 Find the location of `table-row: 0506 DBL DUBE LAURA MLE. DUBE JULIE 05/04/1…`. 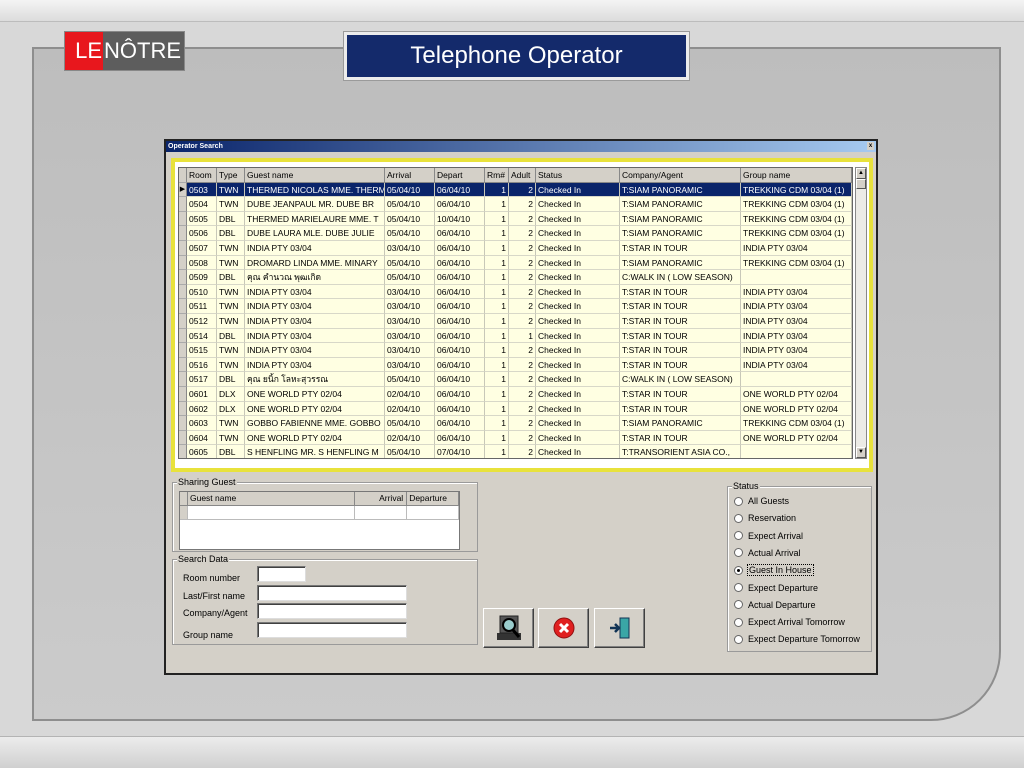

table-row: 0506 DBL DUBE LAURA MLE. DUBE JULIE 05/04/1… is located at coordinates (515, 233).